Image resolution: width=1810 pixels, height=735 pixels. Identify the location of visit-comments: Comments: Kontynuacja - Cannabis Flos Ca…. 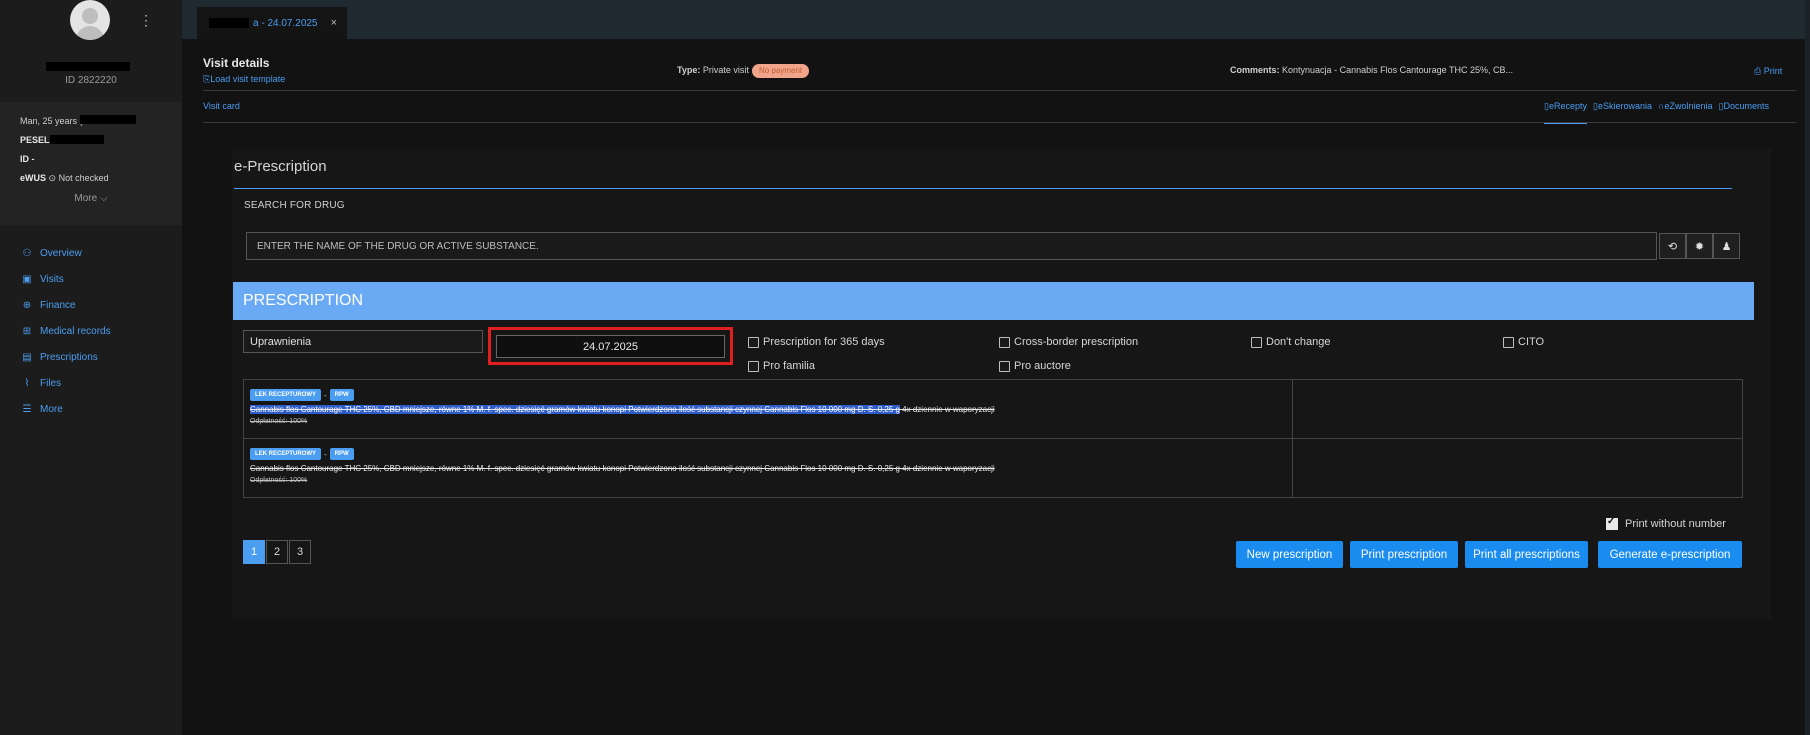
(1371, 70).